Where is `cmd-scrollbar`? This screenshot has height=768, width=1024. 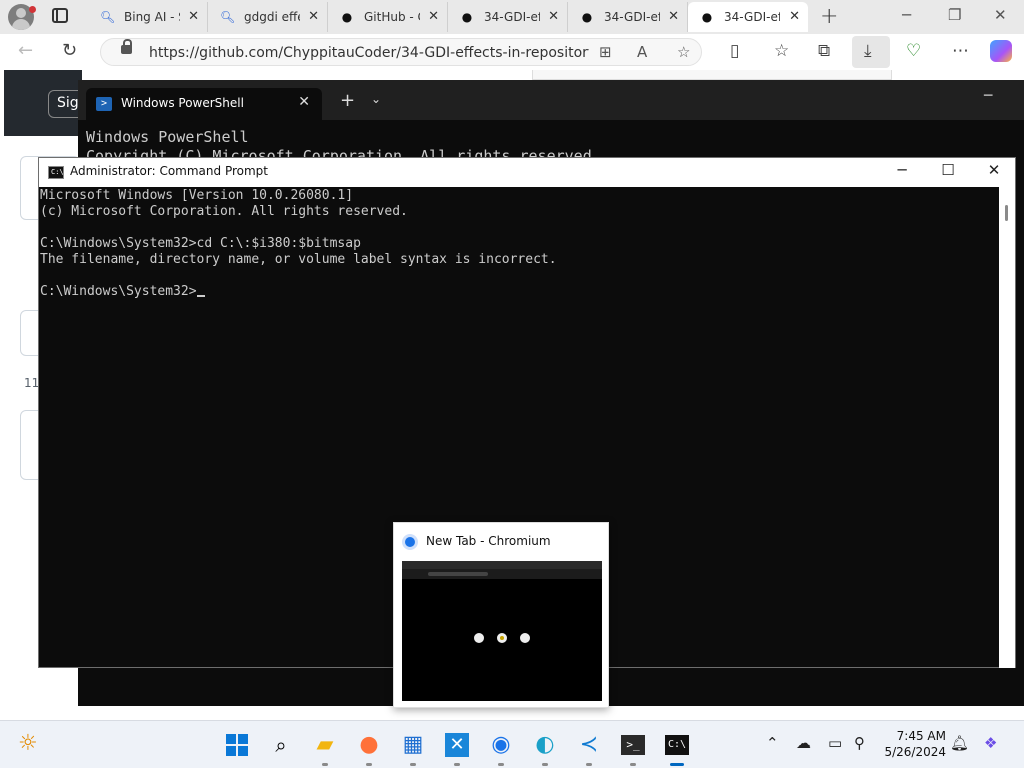 cmd-scrollbar is located at coordinates (1007, 427).